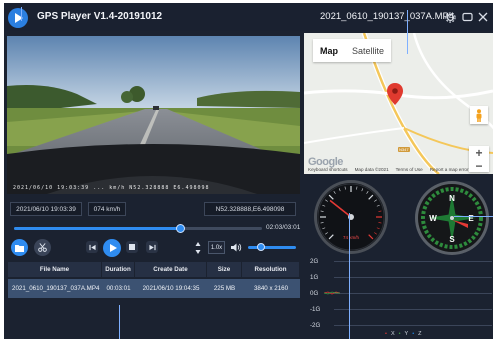  Describe the element at coordinates (452, 198) in the screenshot. I see `compass-label-n: N` at that location.